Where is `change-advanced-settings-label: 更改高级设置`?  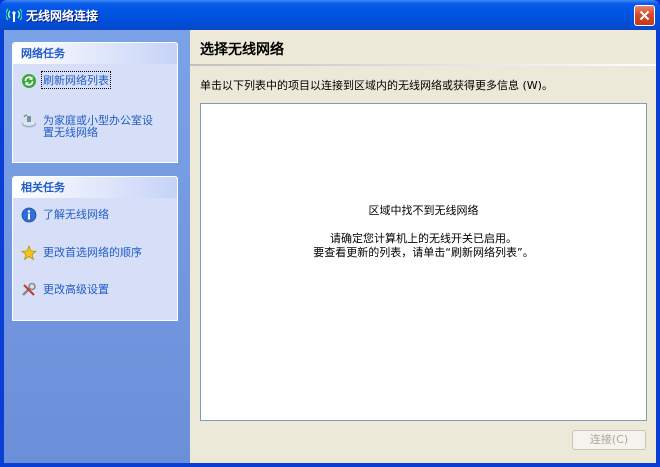
change-advanced-settings-label: 更改高级设置 is located at coordinates (76, 289).